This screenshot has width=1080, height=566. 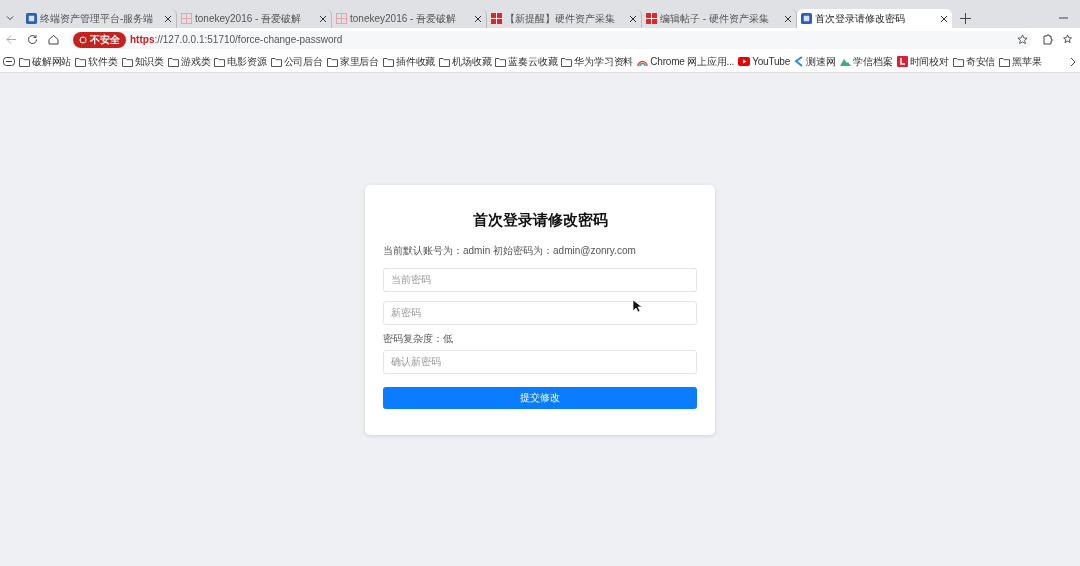 What do you see at coordinates (418, 338) in the screenshot?
I see `strength-label: 密码复杂度：低` at bounding box center [418, 338].